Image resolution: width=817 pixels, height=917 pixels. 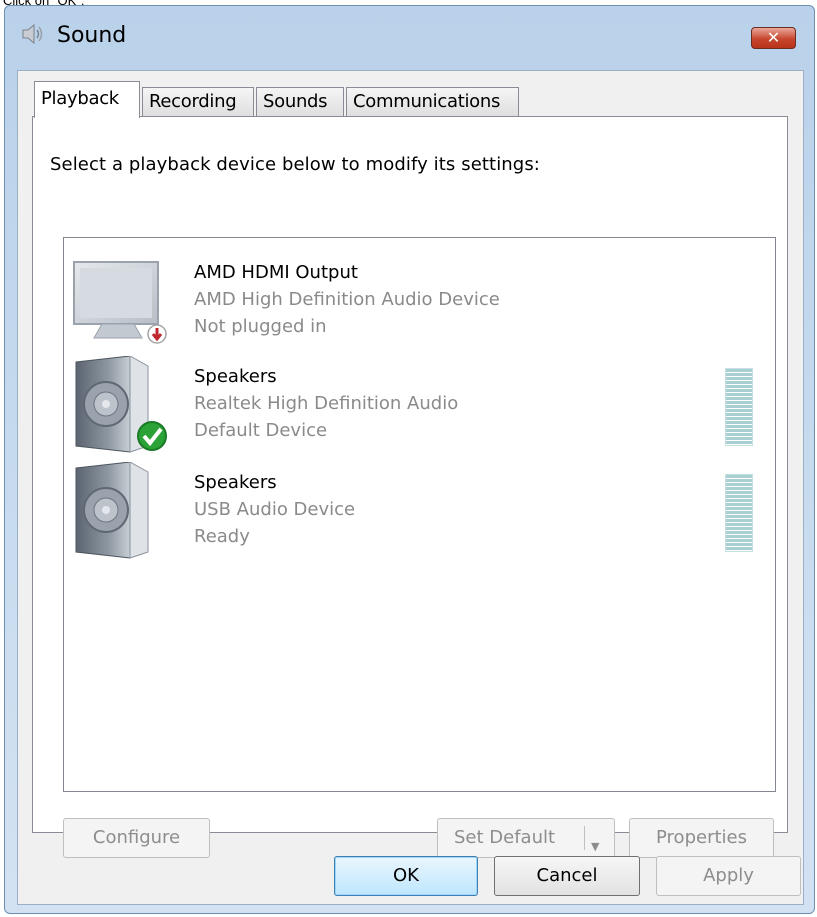 What do you see at coordinates (701, 838) in the screenshot?
I see `properties-button: Properties` at bounding box center [701, 838].